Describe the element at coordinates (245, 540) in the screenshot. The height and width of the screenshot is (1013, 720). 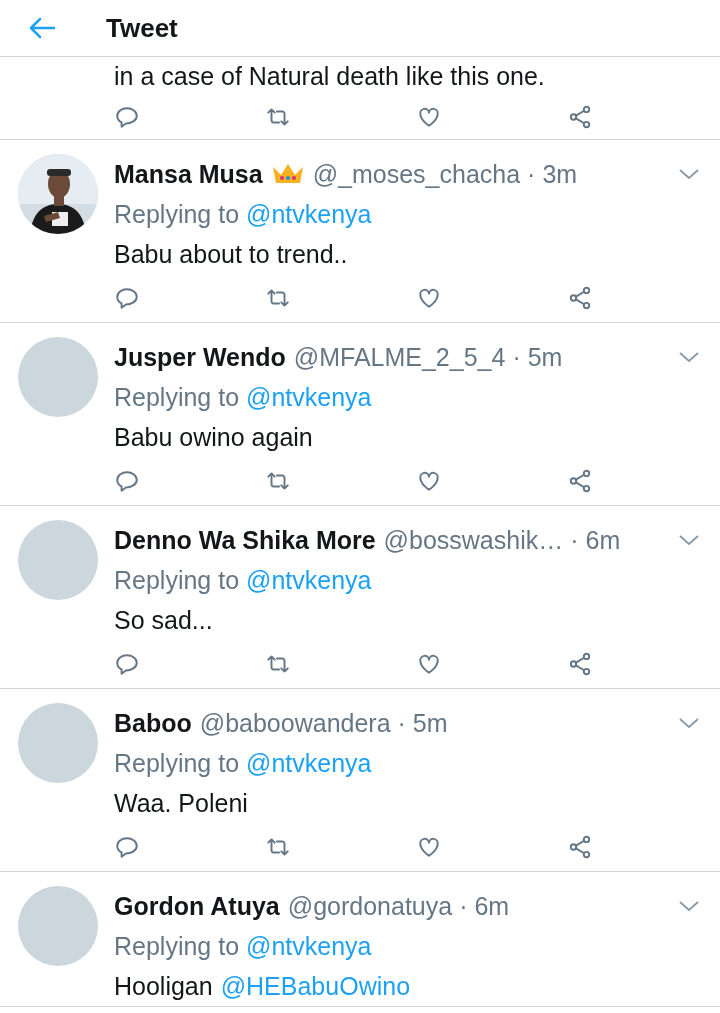
I see `user-name: Denno Wa Shika More` at that location.